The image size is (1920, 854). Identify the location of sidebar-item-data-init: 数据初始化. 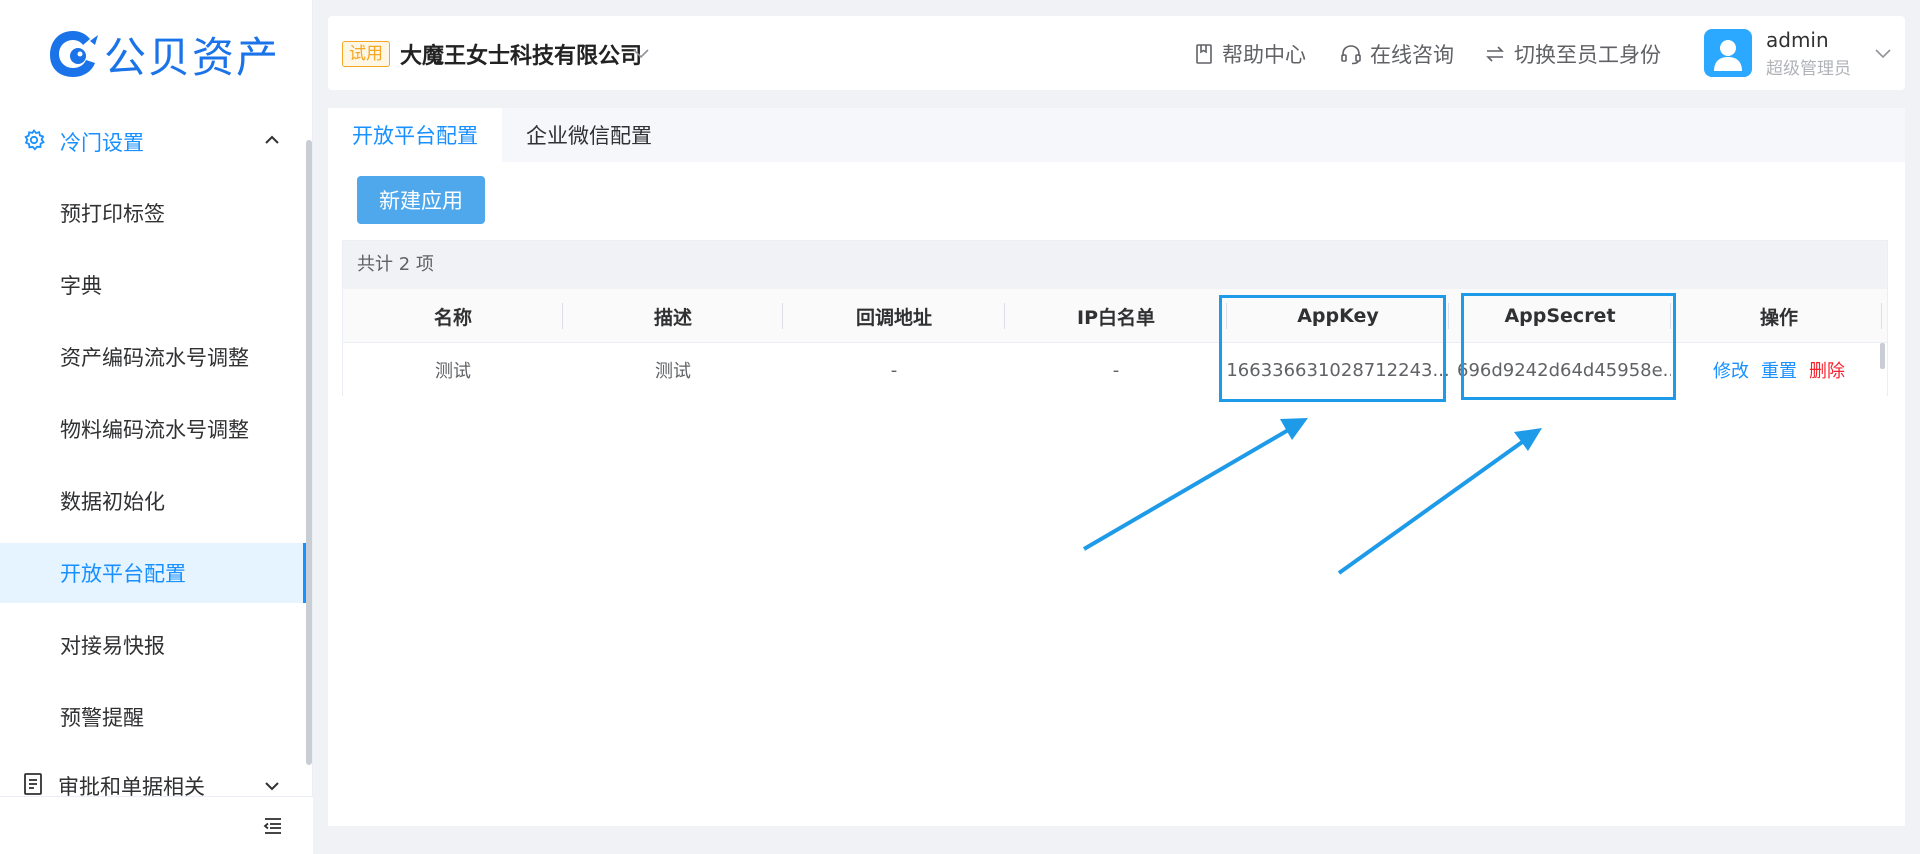
(153, 501).